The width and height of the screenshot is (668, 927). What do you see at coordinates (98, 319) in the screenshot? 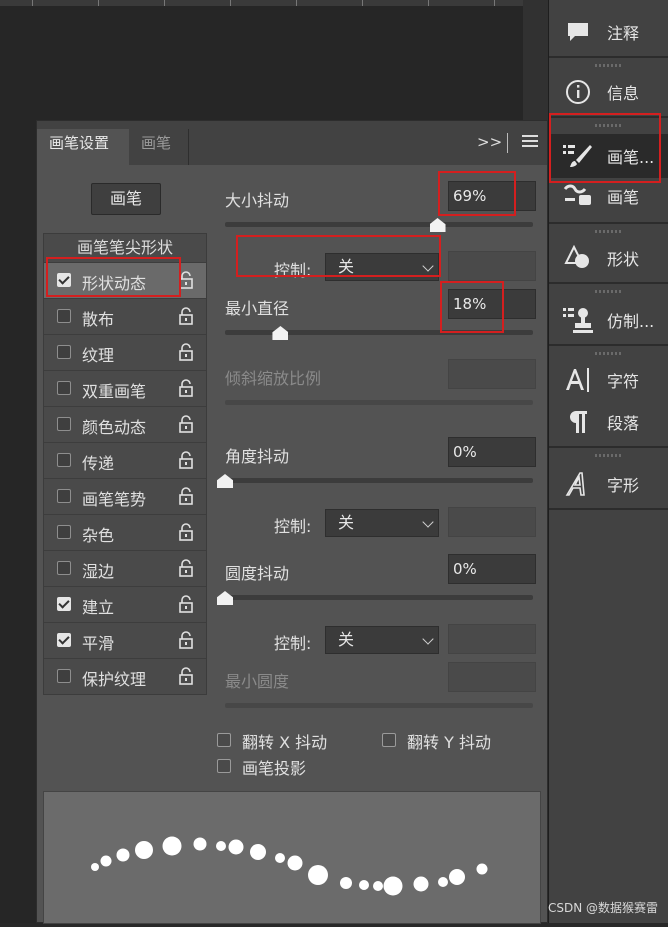
I see `option-label: 散布` at bounding box center [98, 319].